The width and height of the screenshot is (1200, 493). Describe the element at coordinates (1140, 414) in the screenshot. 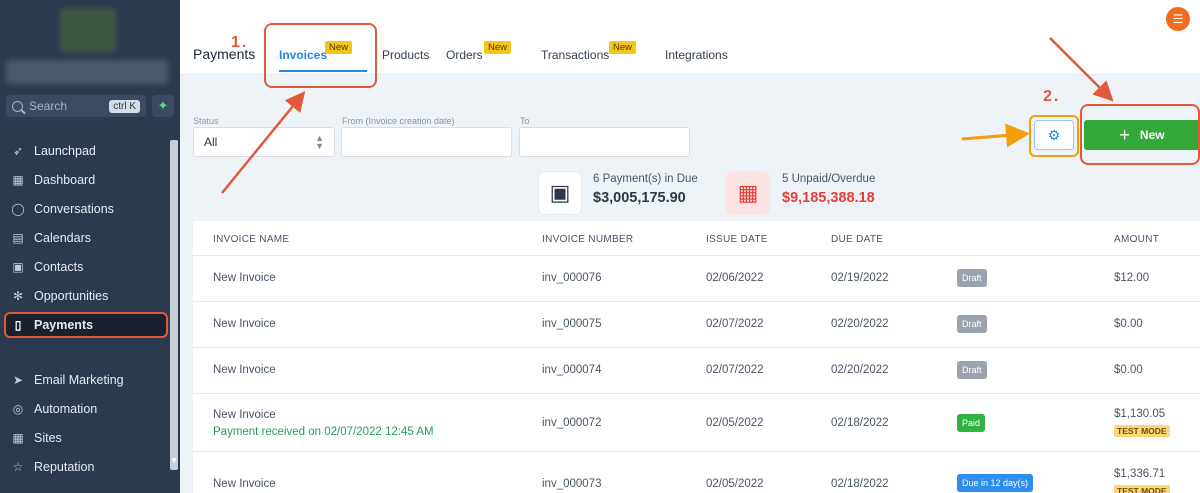

I see `invoice-amount: $1,130.05` at that location.